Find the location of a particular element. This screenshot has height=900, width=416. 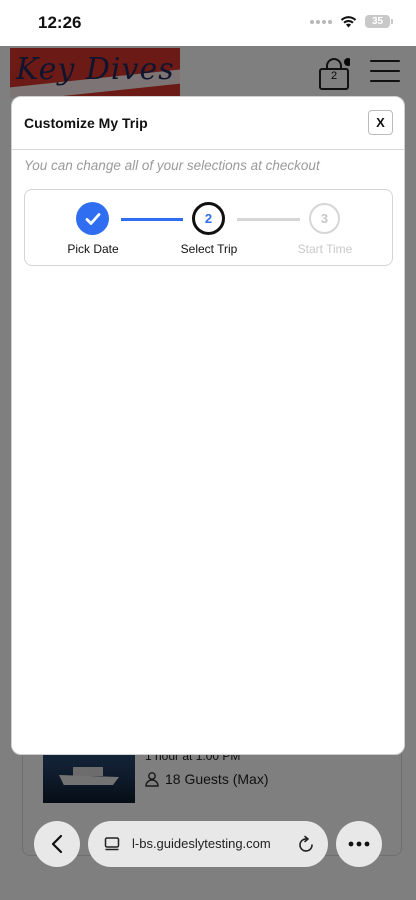

close-button: X is located at coordinates (380, 122).